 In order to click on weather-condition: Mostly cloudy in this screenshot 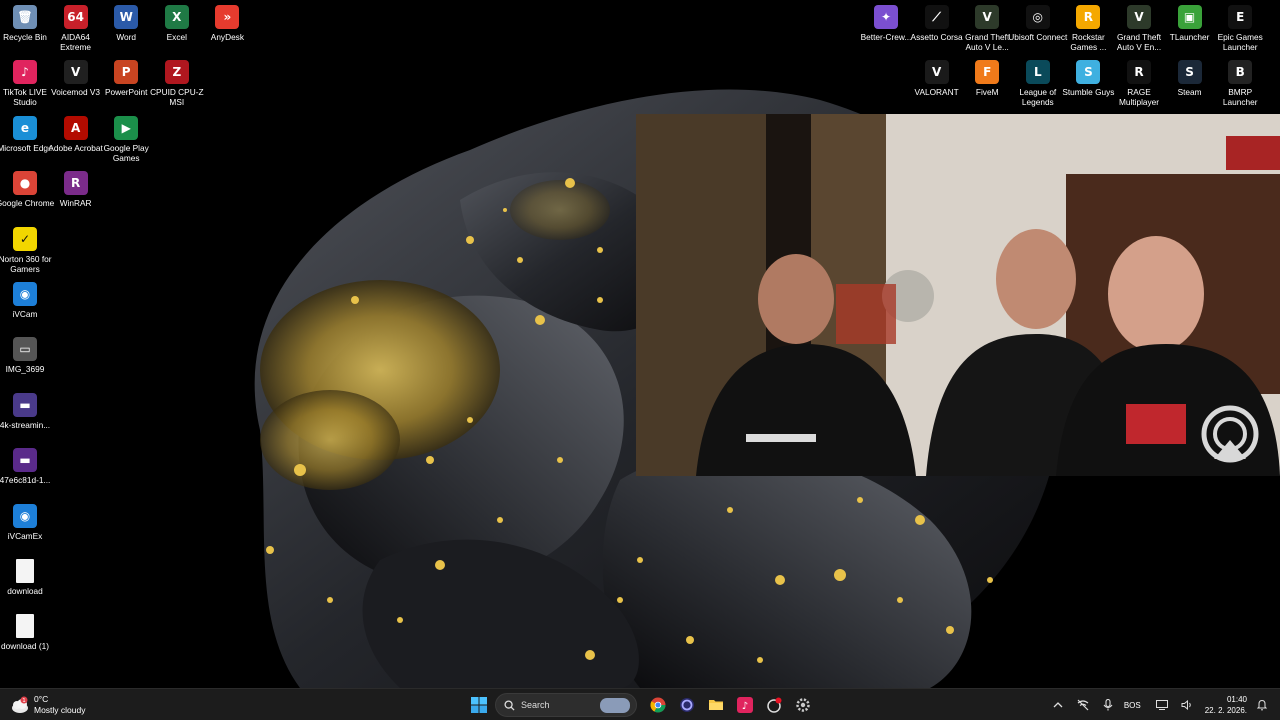, I will do `click(60, 710)`.